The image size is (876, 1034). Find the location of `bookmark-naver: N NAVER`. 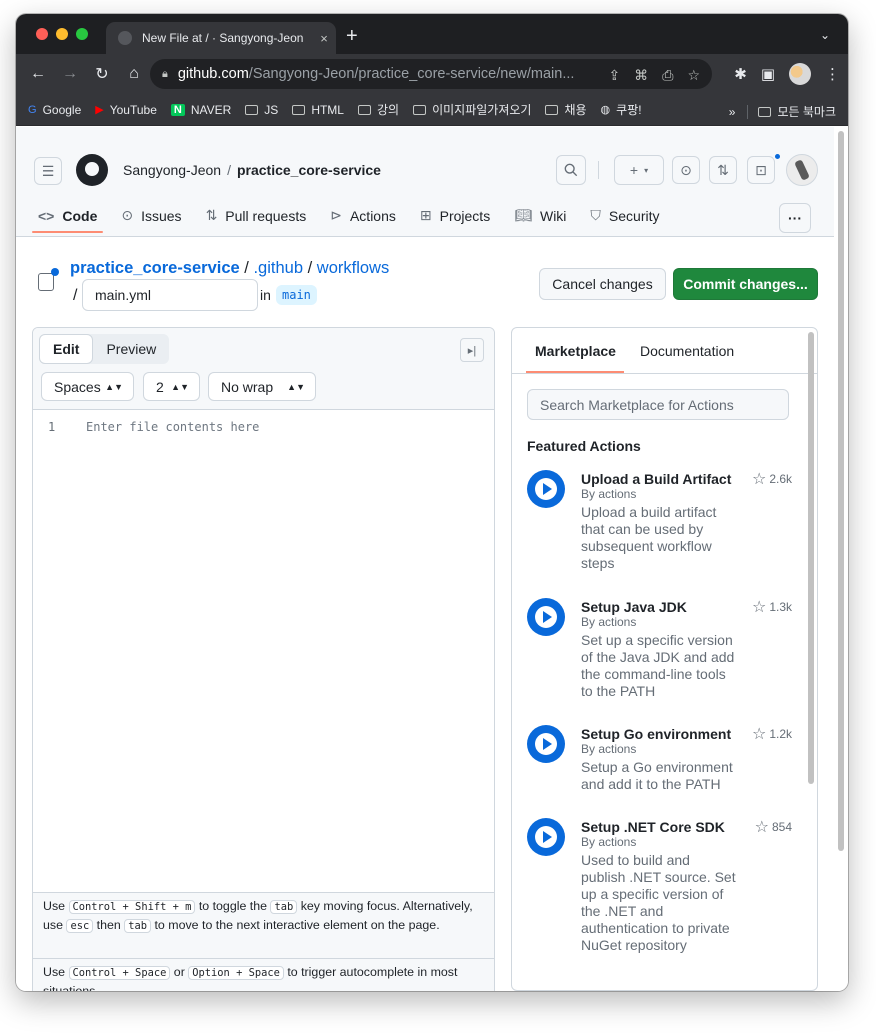

bookmark-naver: N NAVER is located at coordinates (200, 110).